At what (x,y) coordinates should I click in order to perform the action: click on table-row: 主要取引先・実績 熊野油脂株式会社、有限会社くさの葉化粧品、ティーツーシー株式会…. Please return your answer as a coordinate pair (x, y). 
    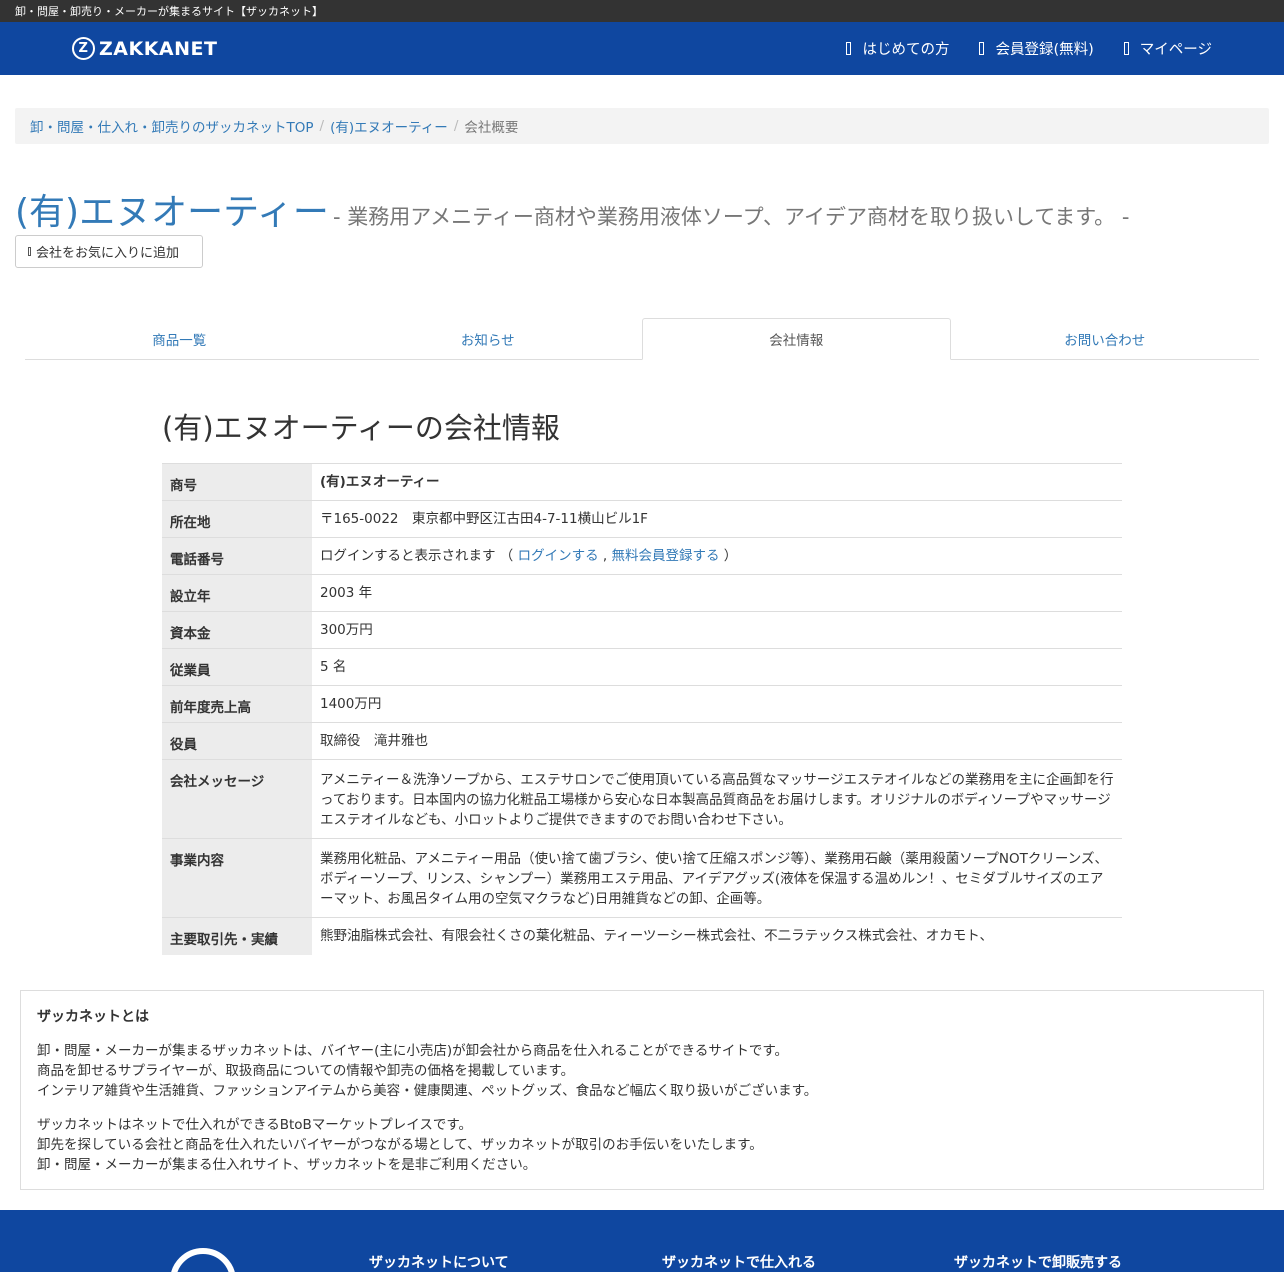
    Looking at the image, I should click on (642, 936).